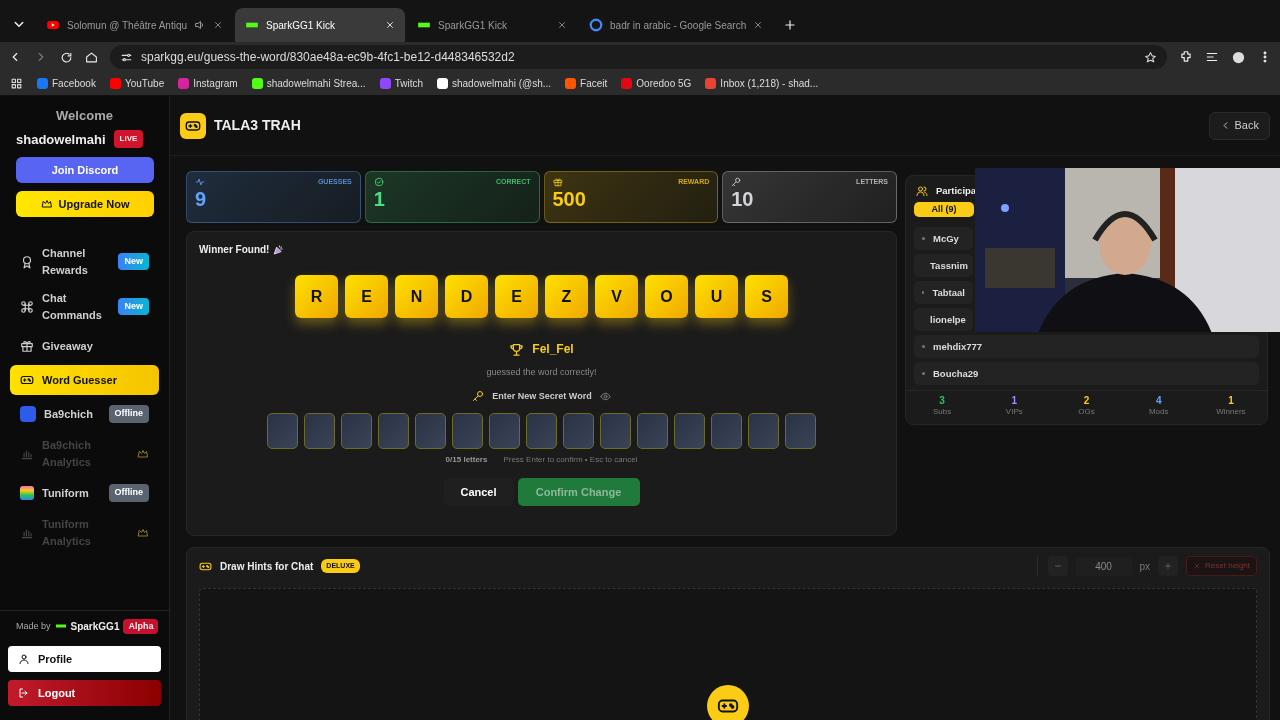  What do you see at coordinates (1086, 374) in the screenshot?
I see `participant-row: Boucha29` at bounding box center [1086, 374].